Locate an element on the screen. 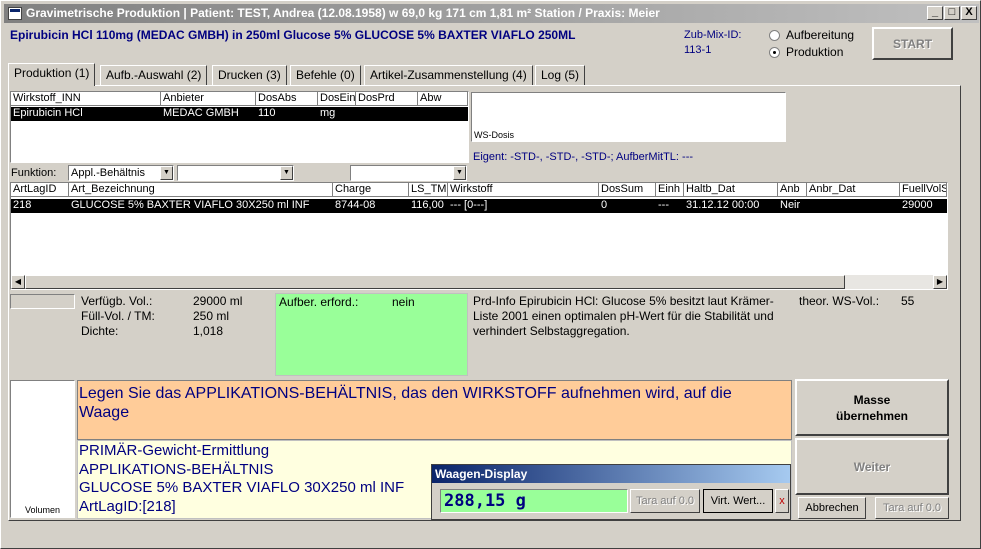  cell: Neir is located at coordinates (790, 205).